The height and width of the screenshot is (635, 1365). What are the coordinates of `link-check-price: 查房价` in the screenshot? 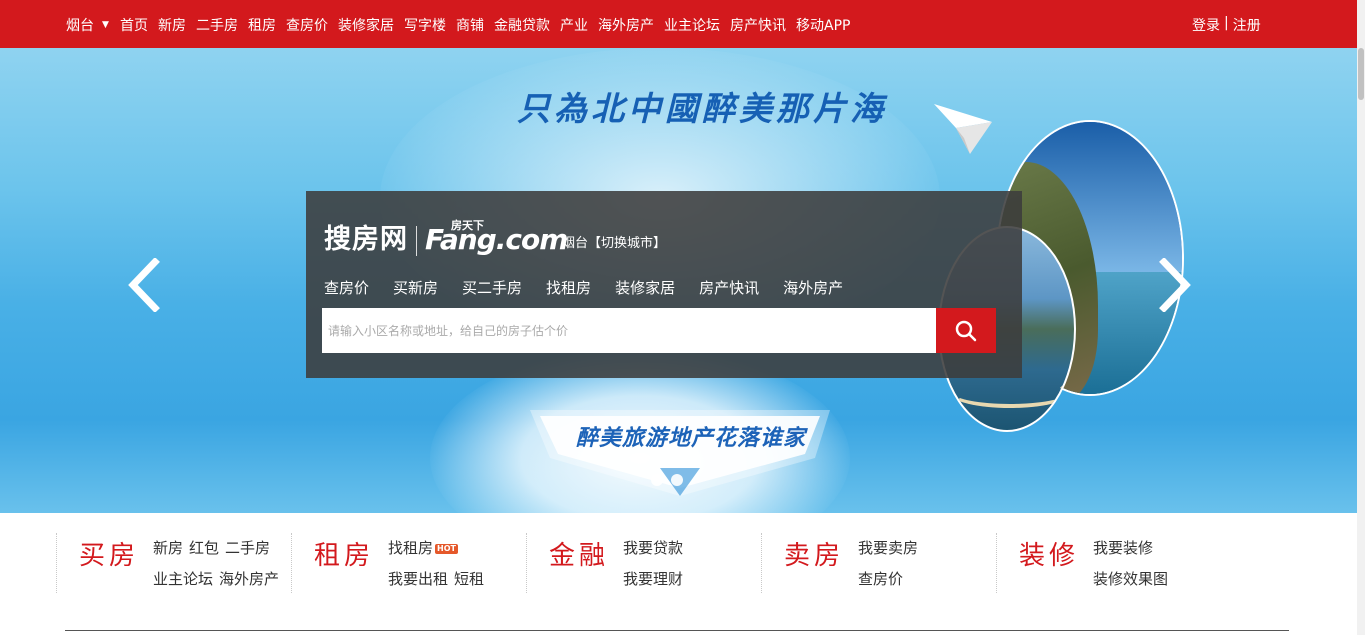 It's located at (880, 579).